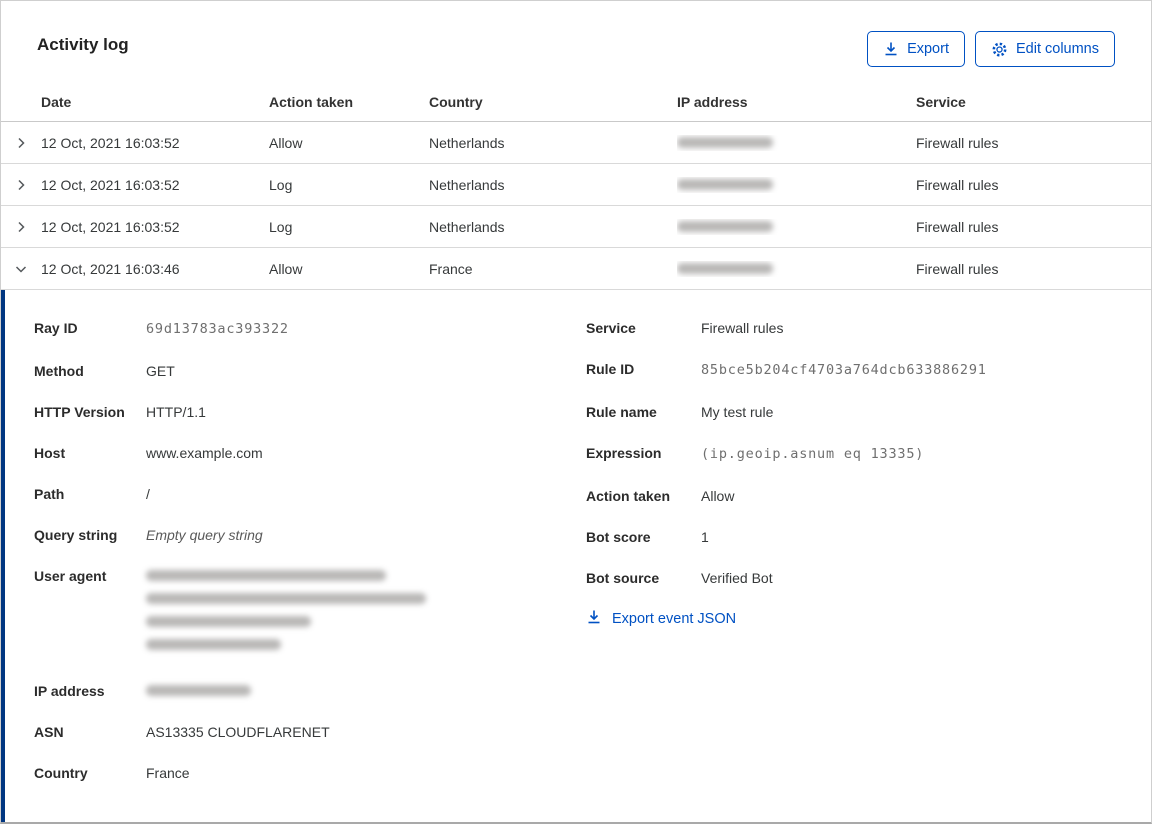 Image resolution: width=1152 pixels, height=824 pixels. What do you see at coordinates (737, 578) in the screenshot?
I see `bot-source-value: Verified Bot` at bounding box center [737, 578].